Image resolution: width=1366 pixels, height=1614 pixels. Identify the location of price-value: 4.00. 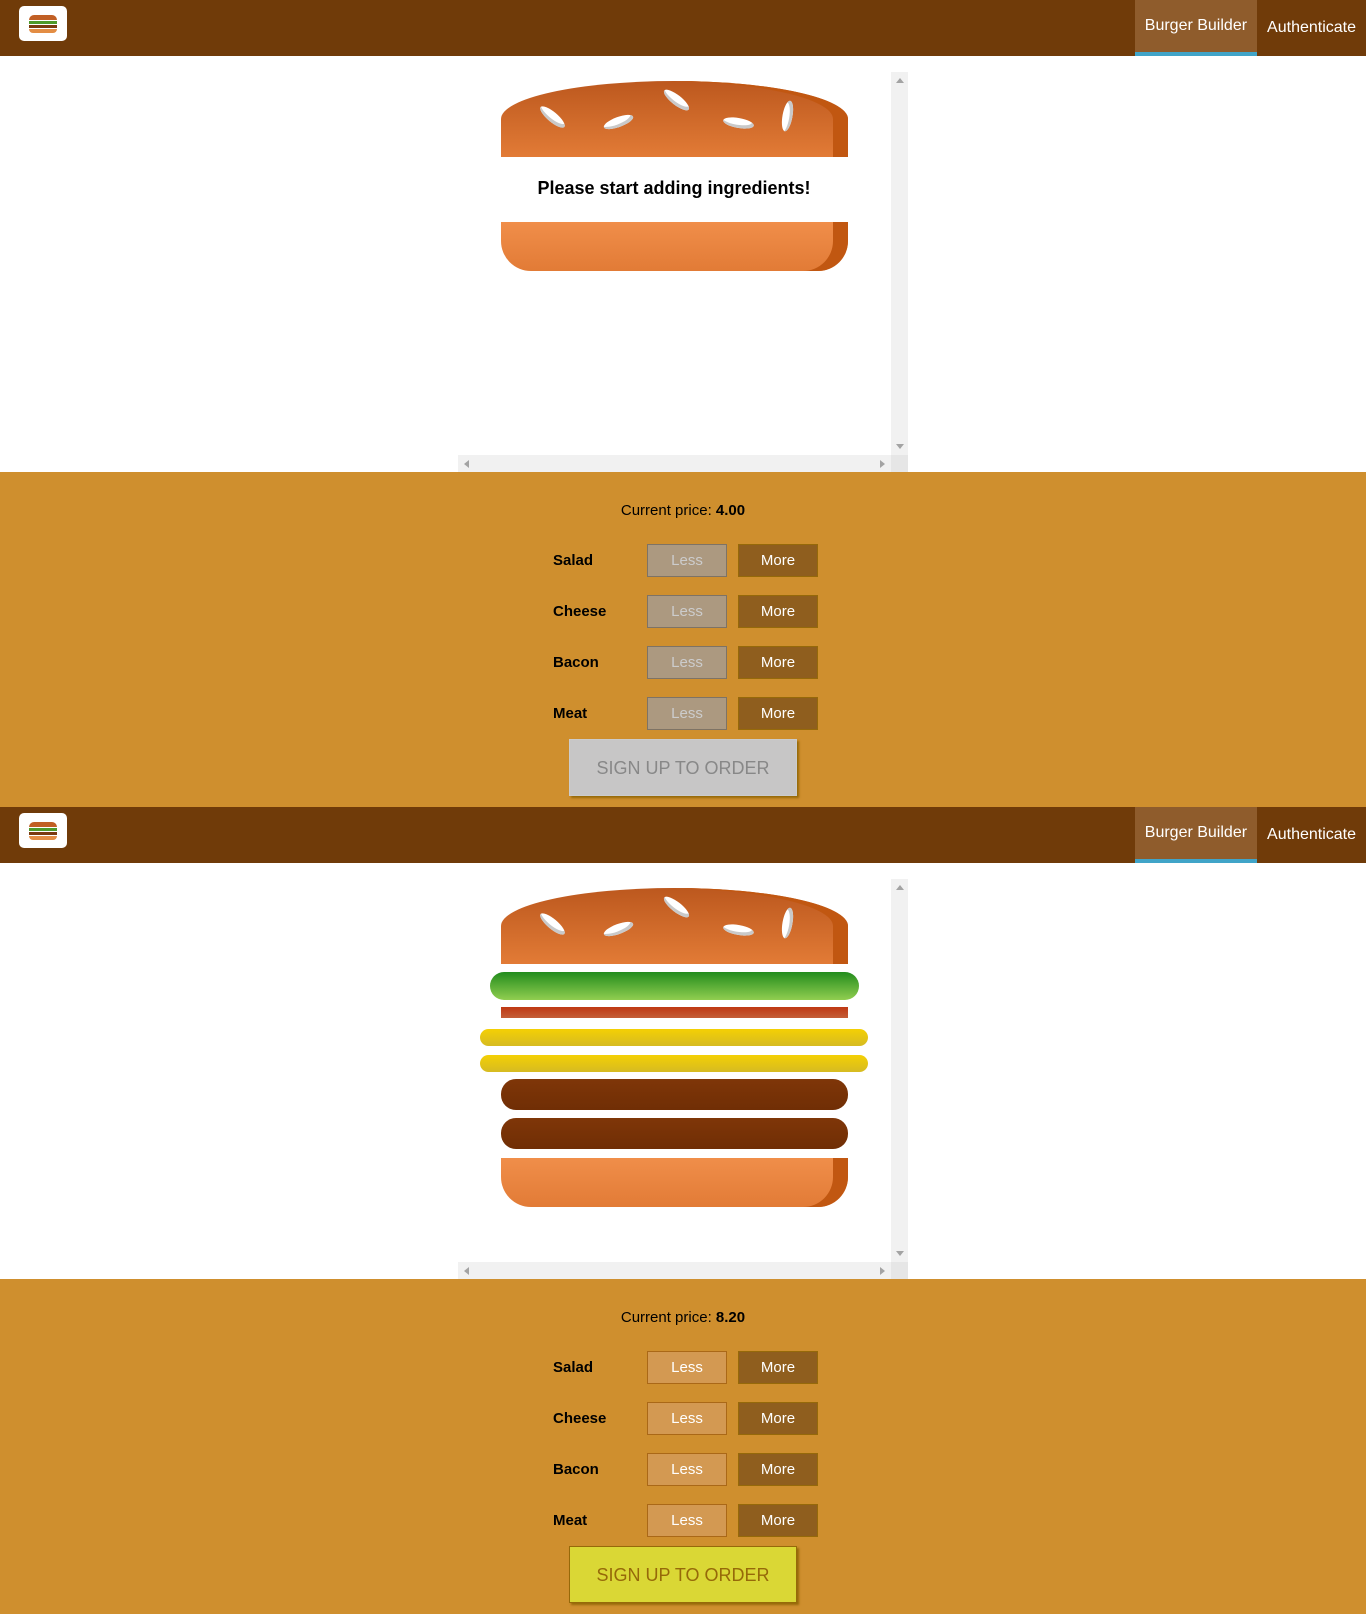
(730, 510).